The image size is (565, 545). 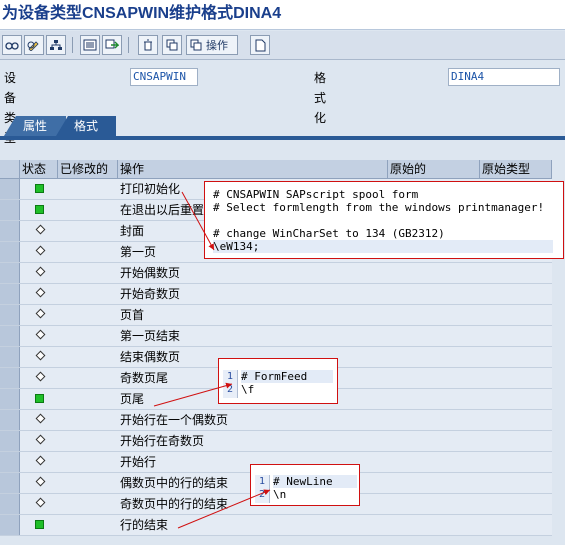 I want to click on operation-name: 第一页结束, so click(x=150, y=336).